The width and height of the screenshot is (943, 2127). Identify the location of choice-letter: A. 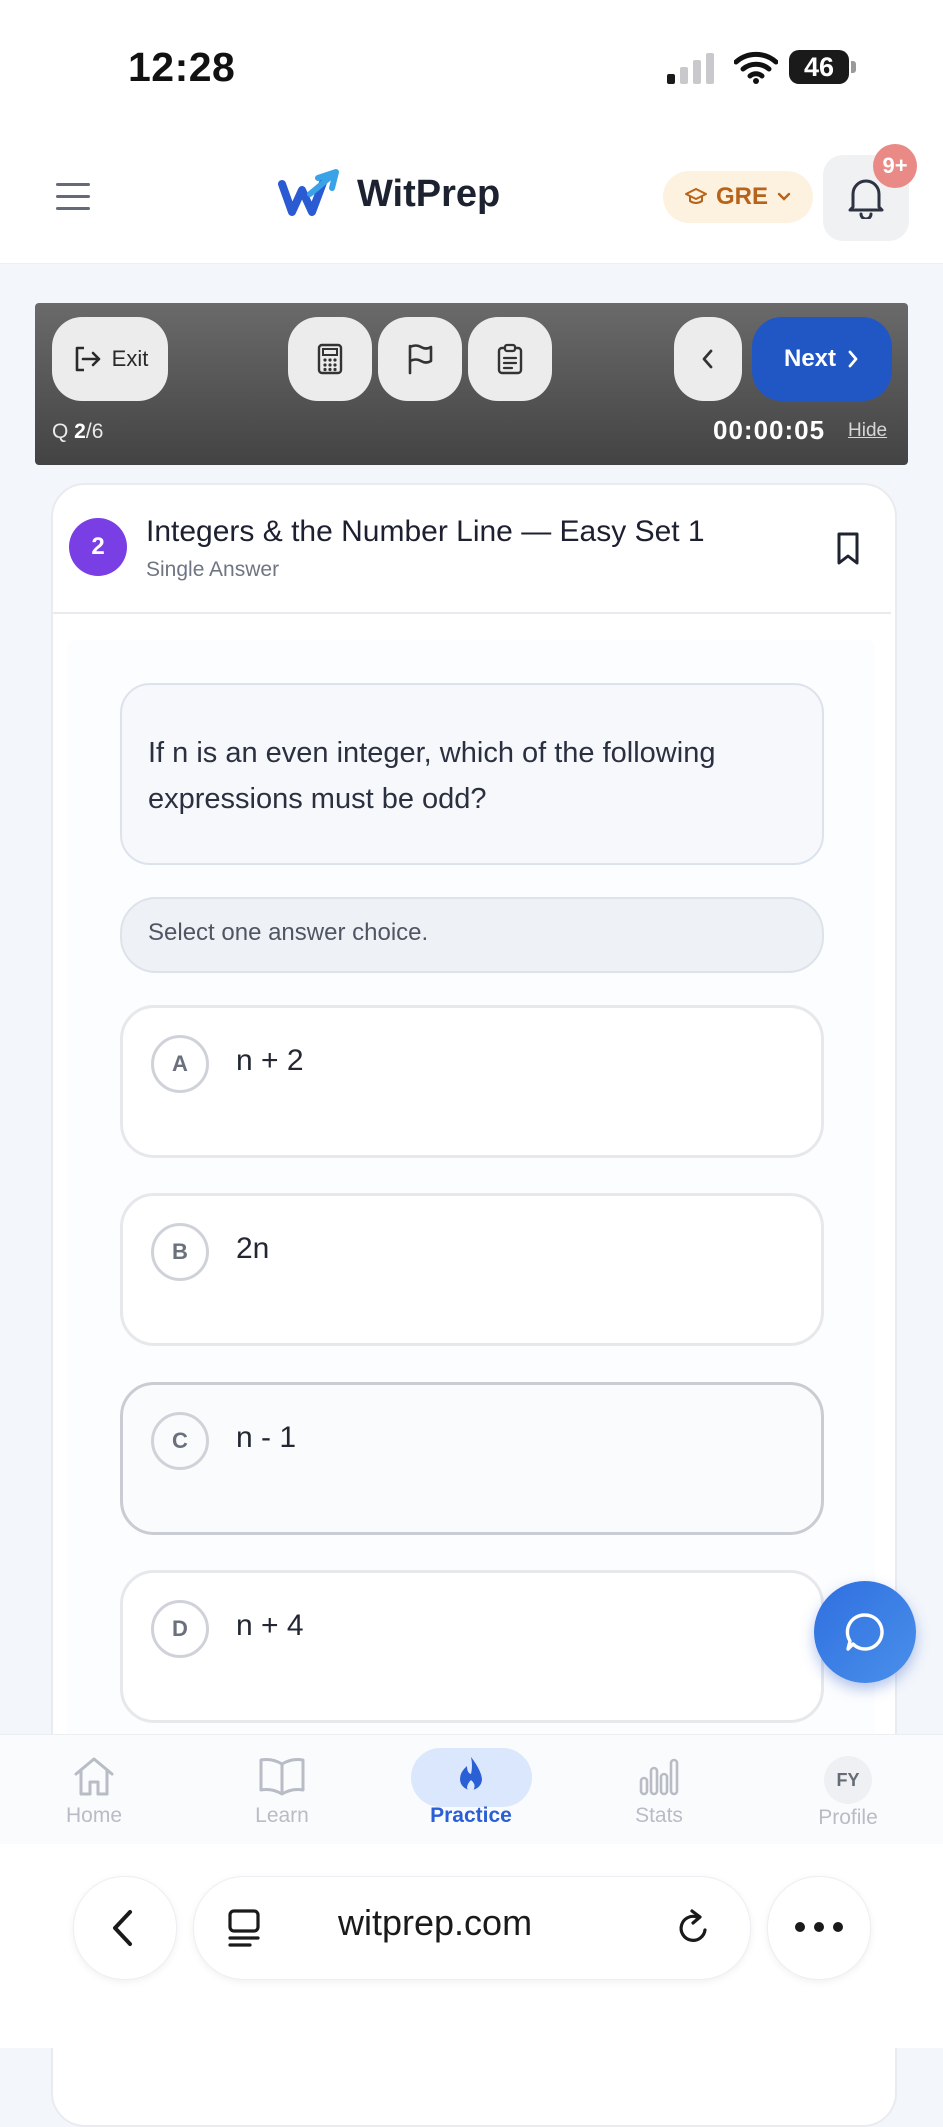
(180, 1064).